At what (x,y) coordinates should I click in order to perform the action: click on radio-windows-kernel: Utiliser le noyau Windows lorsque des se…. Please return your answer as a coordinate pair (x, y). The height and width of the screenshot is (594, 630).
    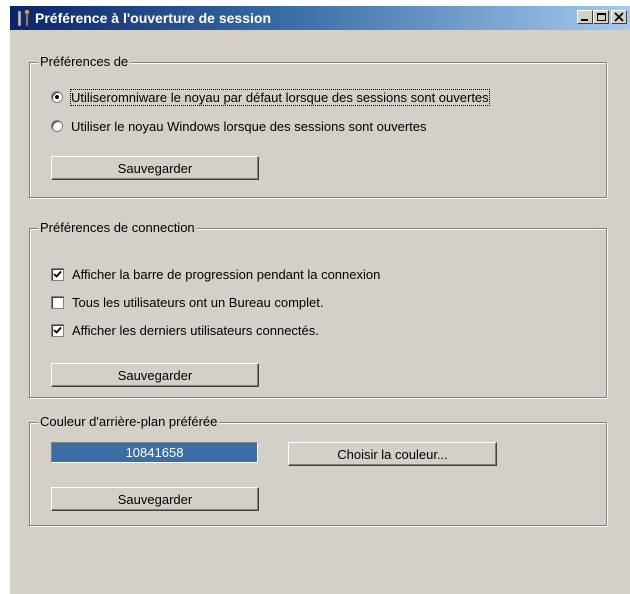
    Looking at the image, I should click on (239, 126).